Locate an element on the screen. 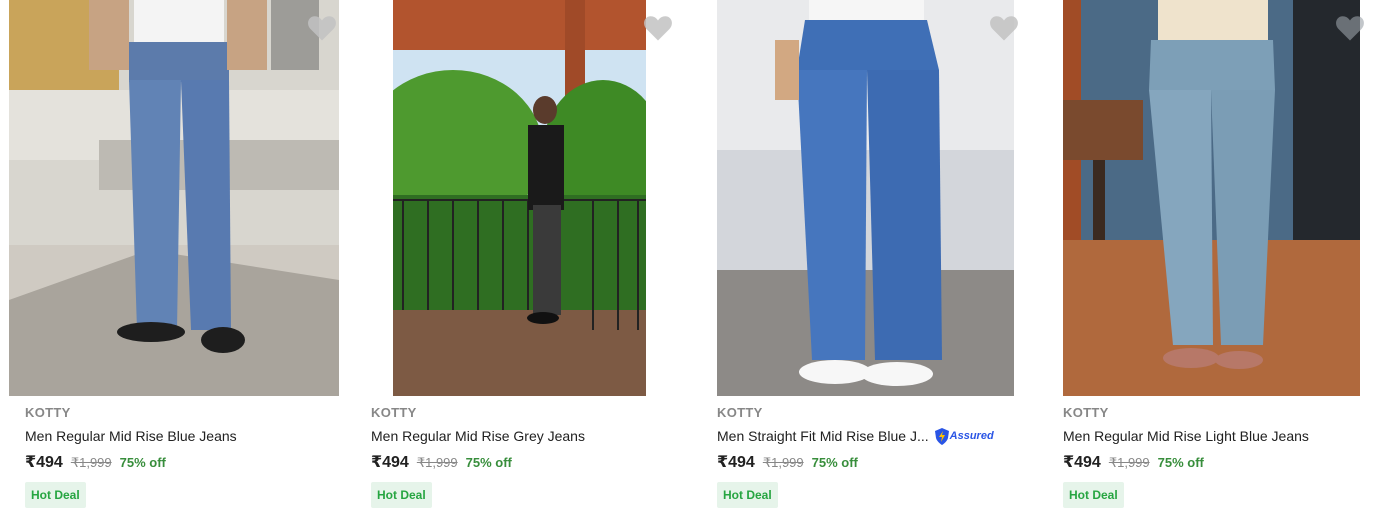  assured-label: Assured is located at coordinates (971, 436).